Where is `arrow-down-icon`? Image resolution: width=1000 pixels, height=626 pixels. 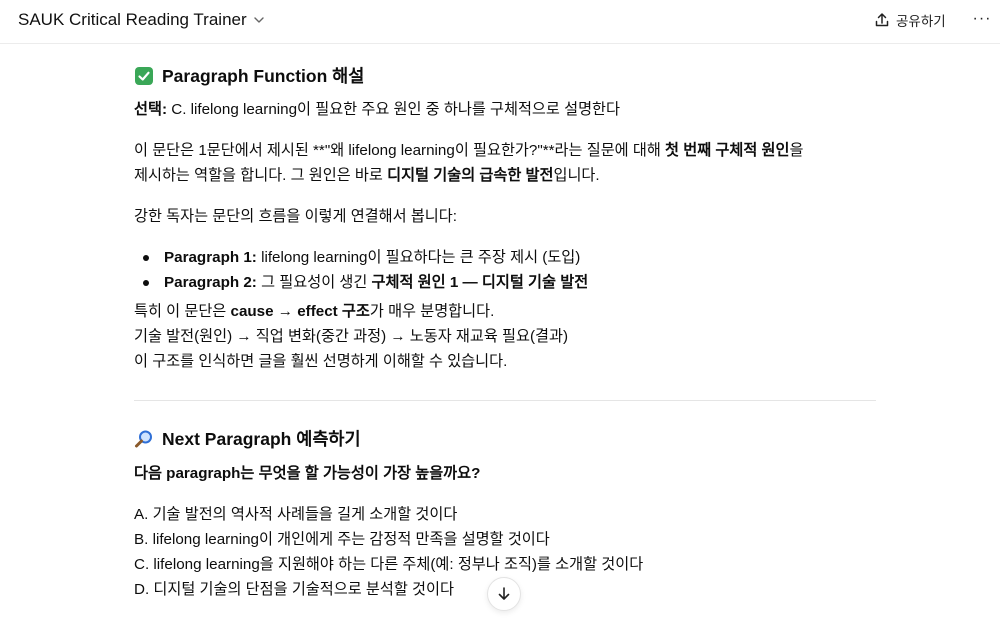
arrow-down-icon is located at coordinates (504, 593).